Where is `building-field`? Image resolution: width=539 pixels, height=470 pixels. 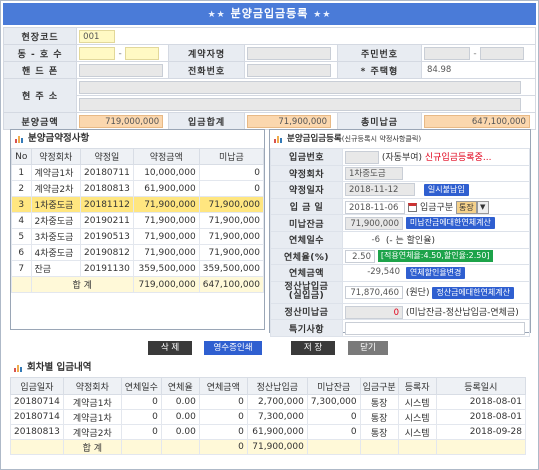 building-field is located at coordinates (97, 53).